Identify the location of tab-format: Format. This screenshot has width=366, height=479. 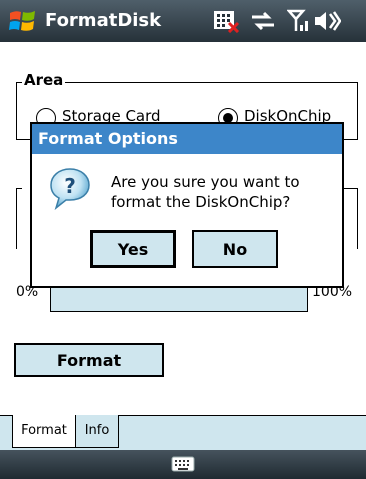
(44, 431).